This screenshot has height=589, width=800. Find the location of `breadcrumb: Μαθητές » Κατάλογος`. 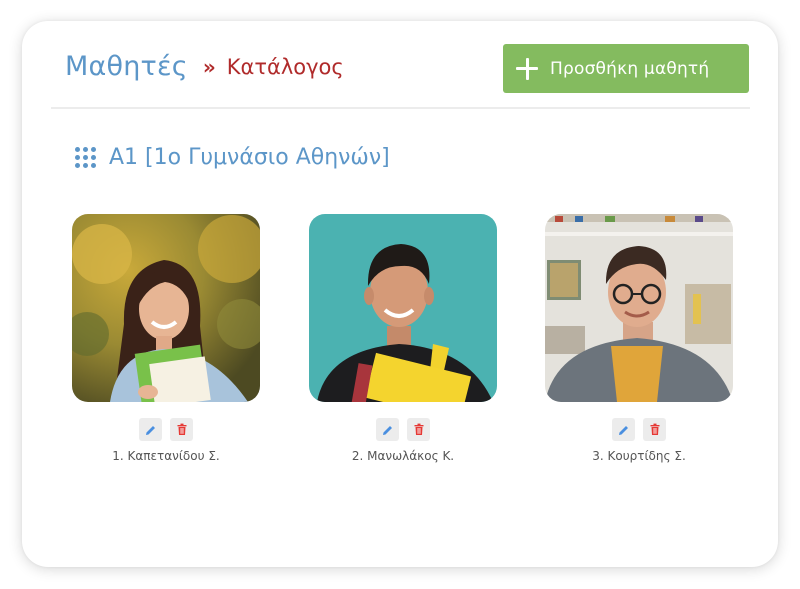

breadcrumb: Μαθητές » Κατάλογος is located at coordinates (204, 66).